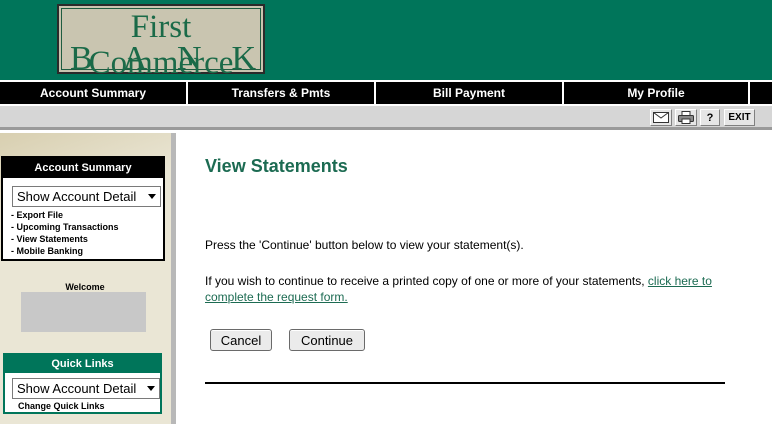 This screenshot has height=424, width=772. Describe the element at coordinates (77, 388) in the screenshot. I see `quick-links-select-value: Show Account Detail` at that location.